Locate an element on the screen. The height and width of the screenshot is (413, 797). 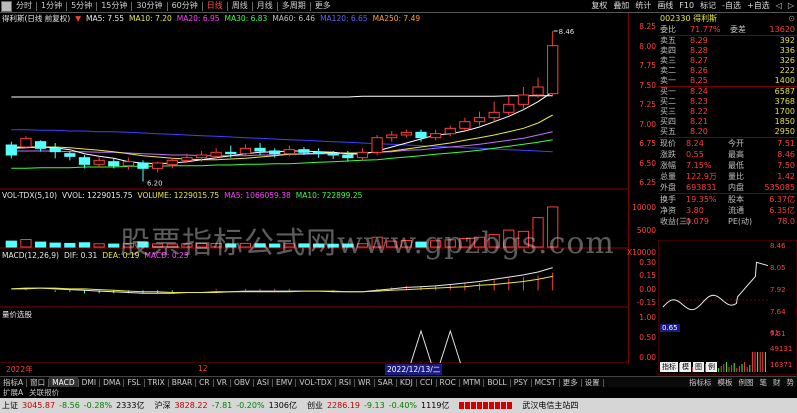
stat-value: 7.15% is located at coordinates (699, 165).